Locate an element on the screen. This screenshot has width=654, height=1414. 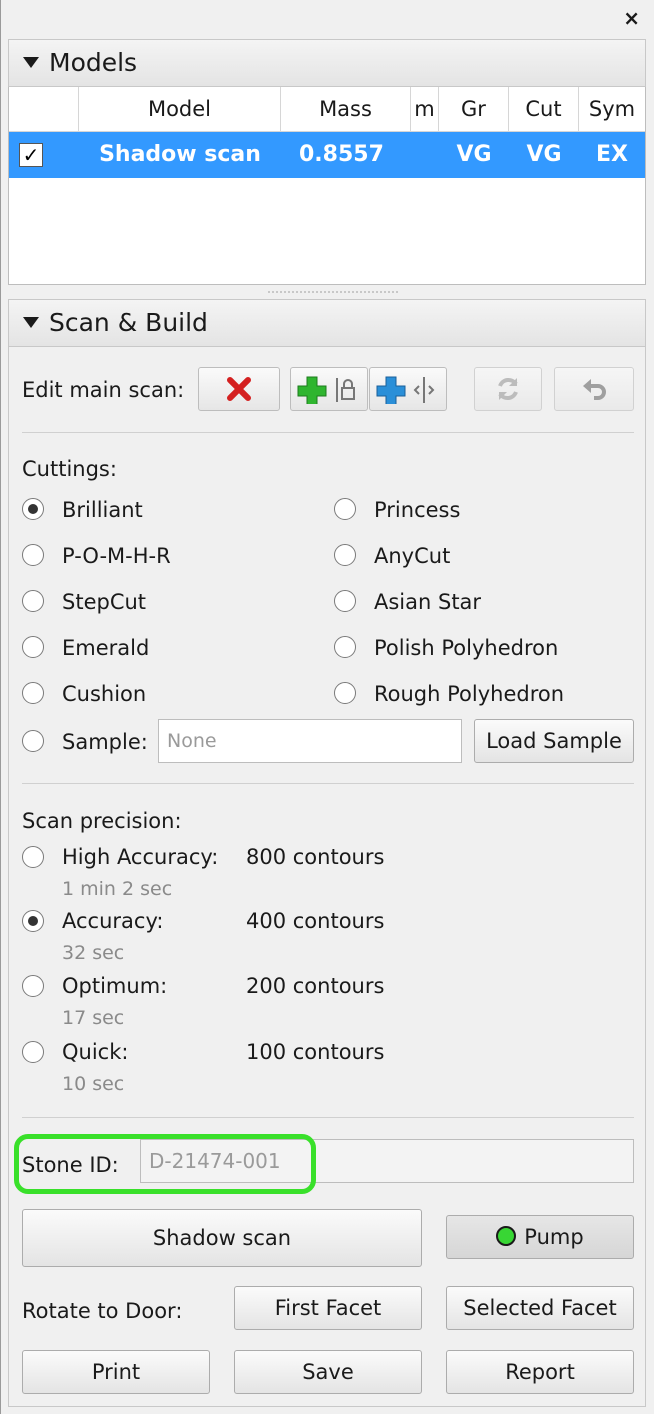
radio-asian-star is located at coordinates (345, 601).